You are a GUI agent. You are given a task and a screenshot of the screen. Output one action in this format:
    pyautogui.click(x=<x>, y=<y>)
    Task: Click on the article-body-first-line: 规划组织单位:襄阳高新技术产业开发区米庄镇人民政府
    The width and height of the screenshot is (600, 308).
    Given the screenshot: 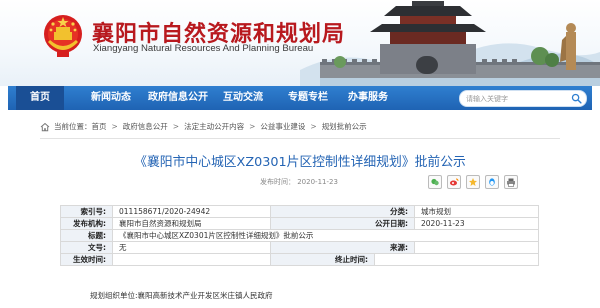 What is the action you would take?
    pyautogui.click(x=181, y=295)
    